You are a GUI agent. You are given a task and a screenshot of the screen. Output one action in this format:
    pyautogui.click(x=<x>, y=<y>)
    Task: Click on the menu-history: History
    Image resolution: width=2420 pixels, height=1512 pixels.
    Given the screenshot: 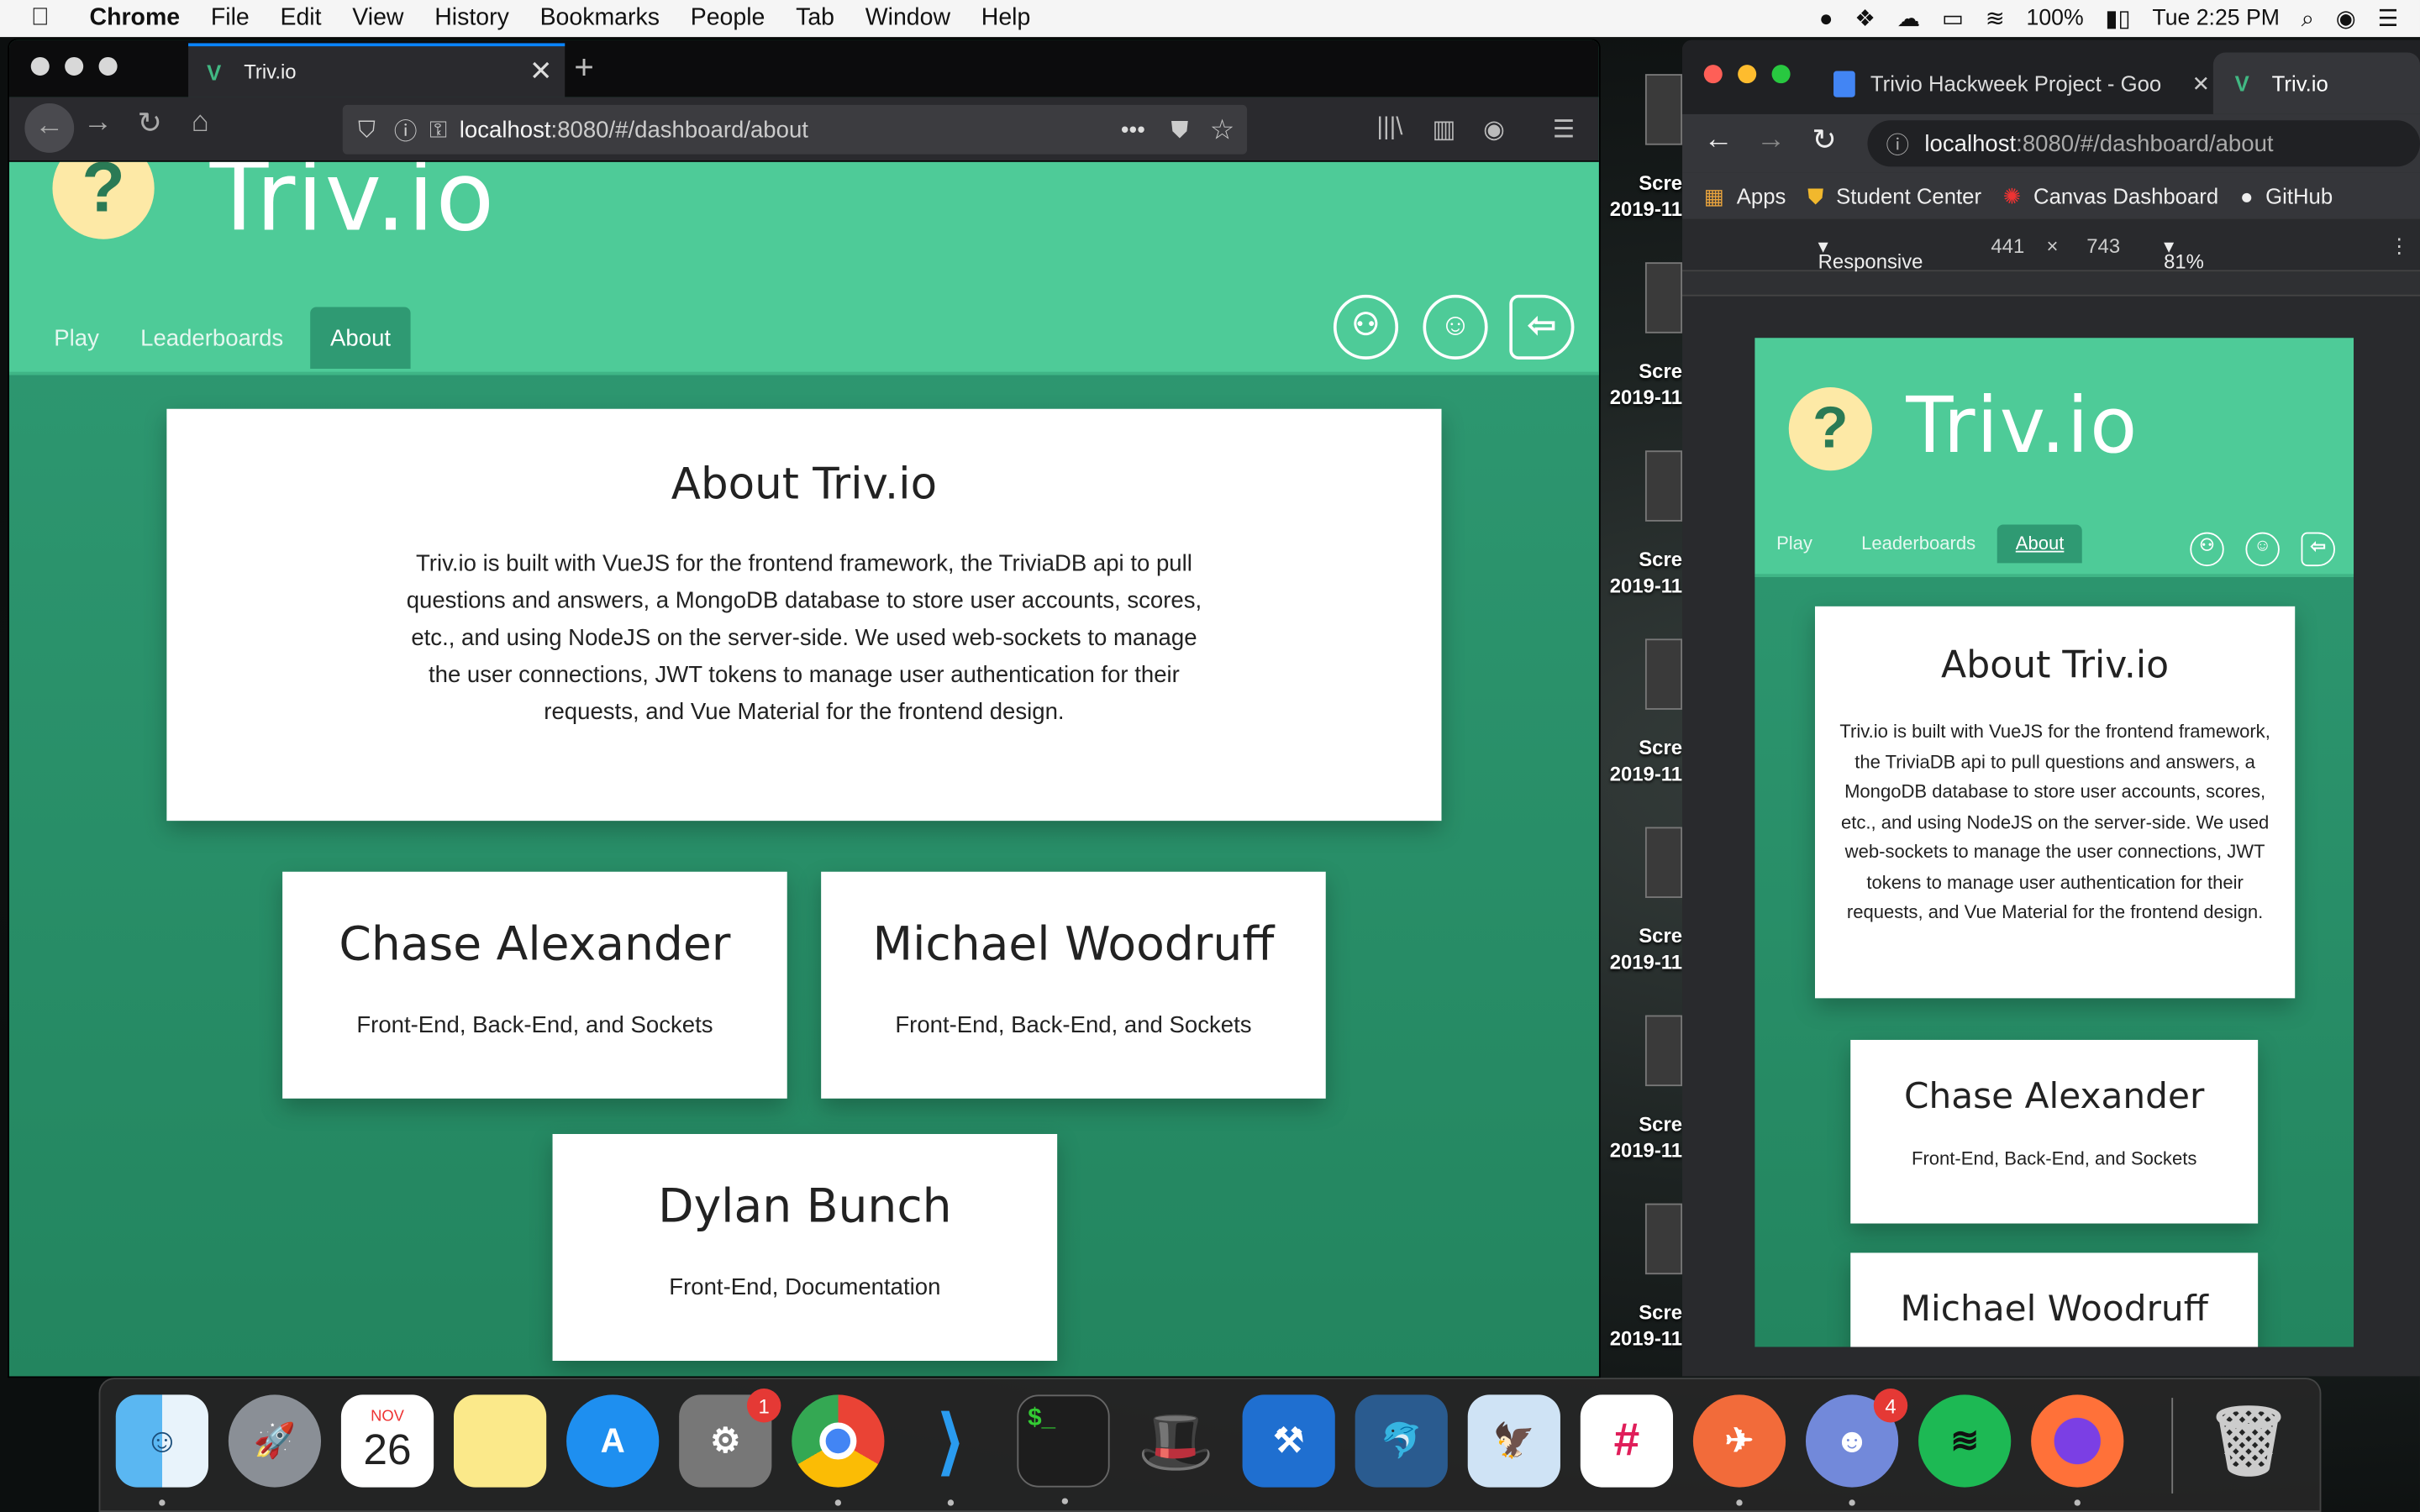 What is the action you would take?
    pyautogui.click(x=471, y=19)
    